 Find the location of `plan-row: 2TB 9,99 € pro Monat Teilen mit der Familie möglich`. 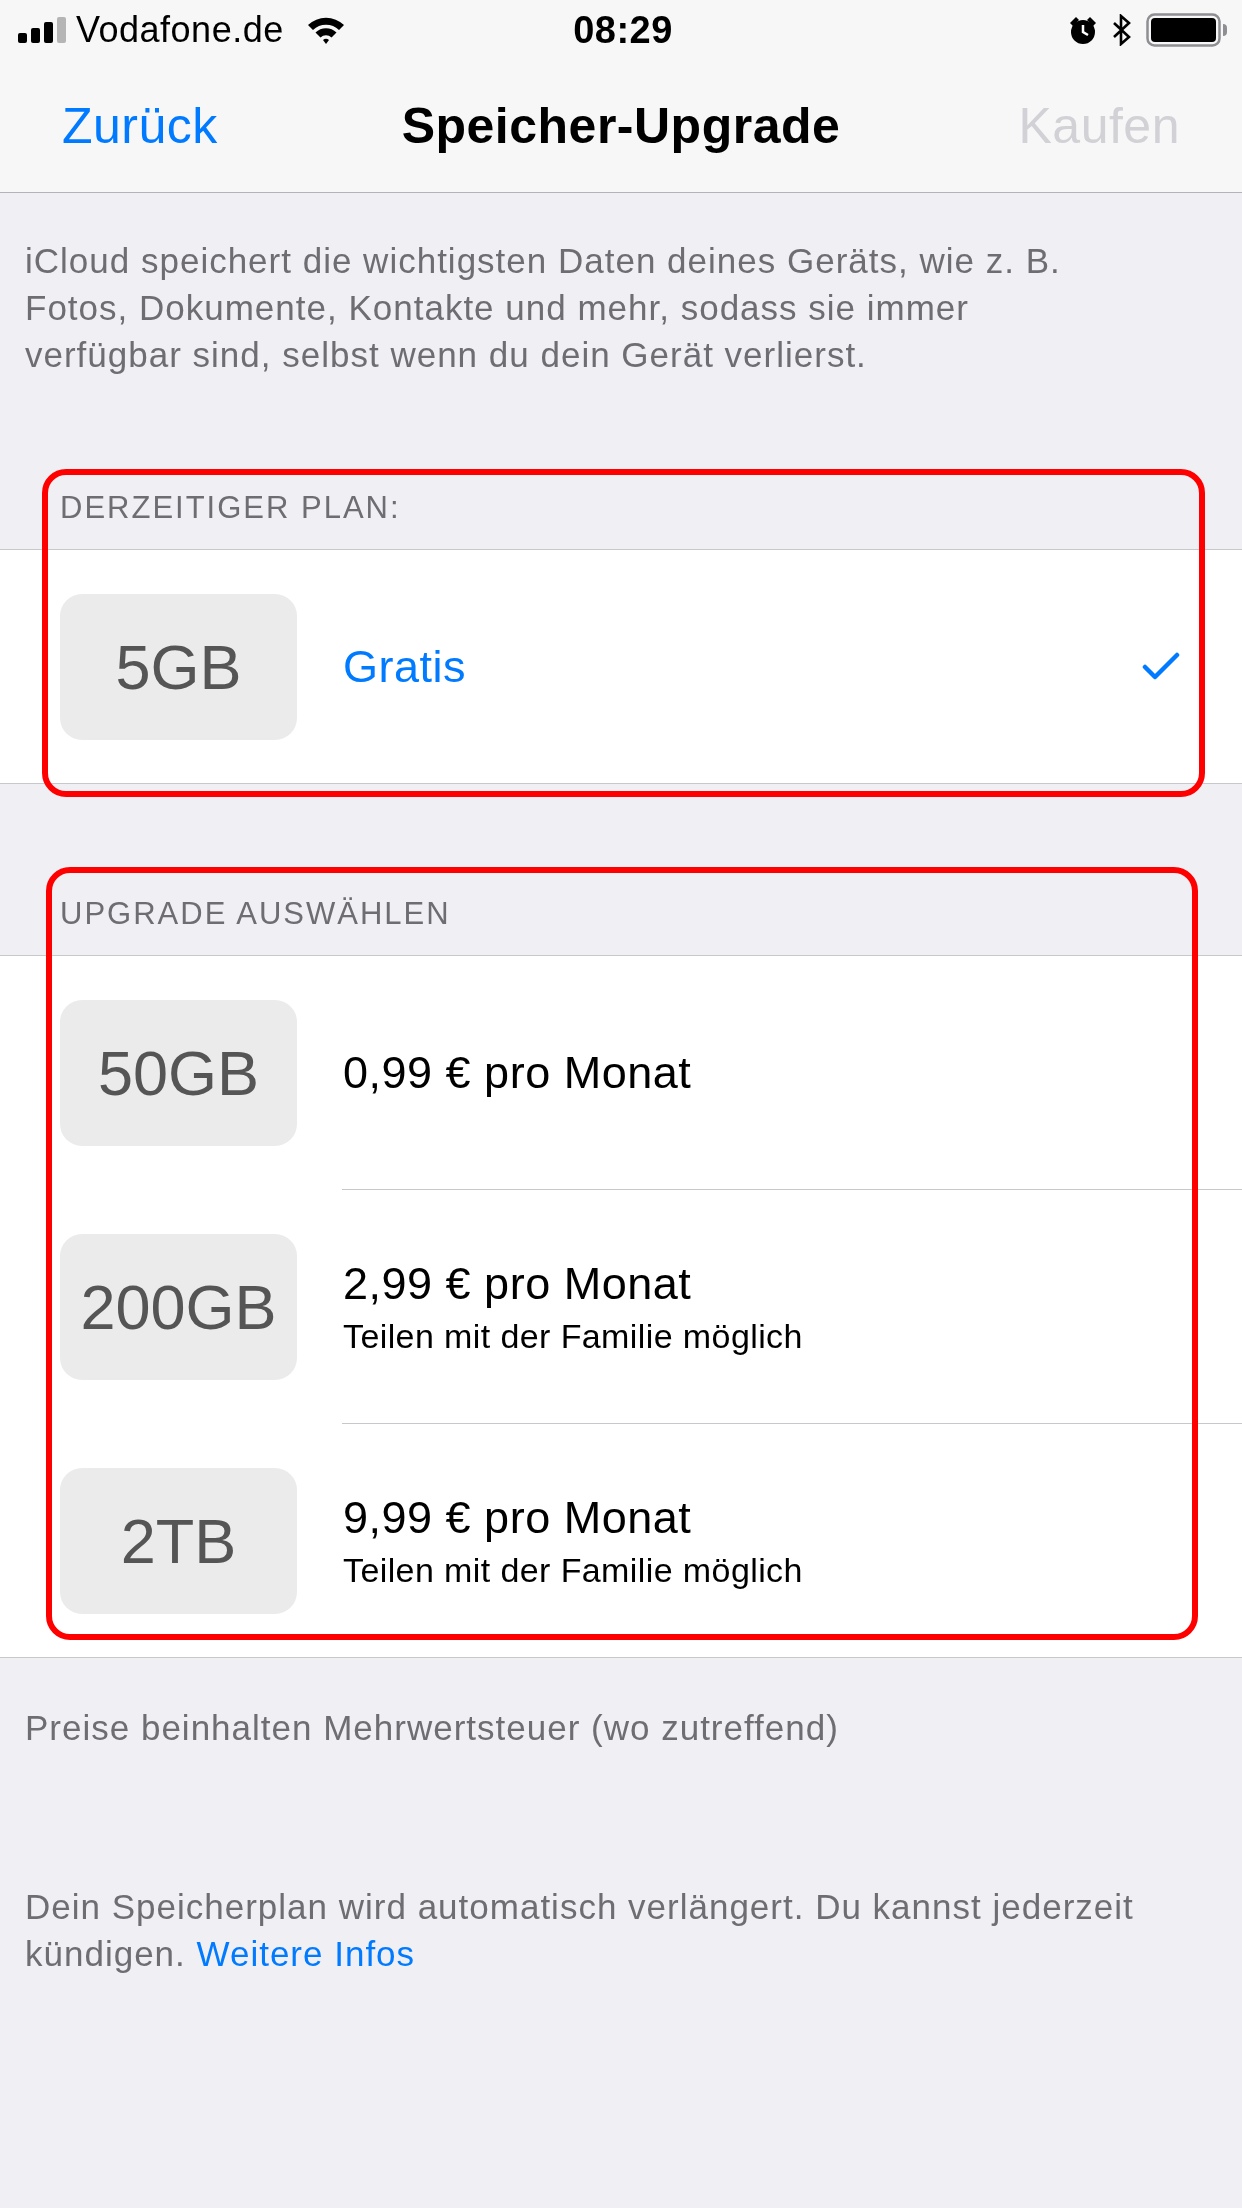

plan-row: 2TB 9,99 € pro Monat Teilen mit der Familie möglich is located at coordinates (621, 1540).